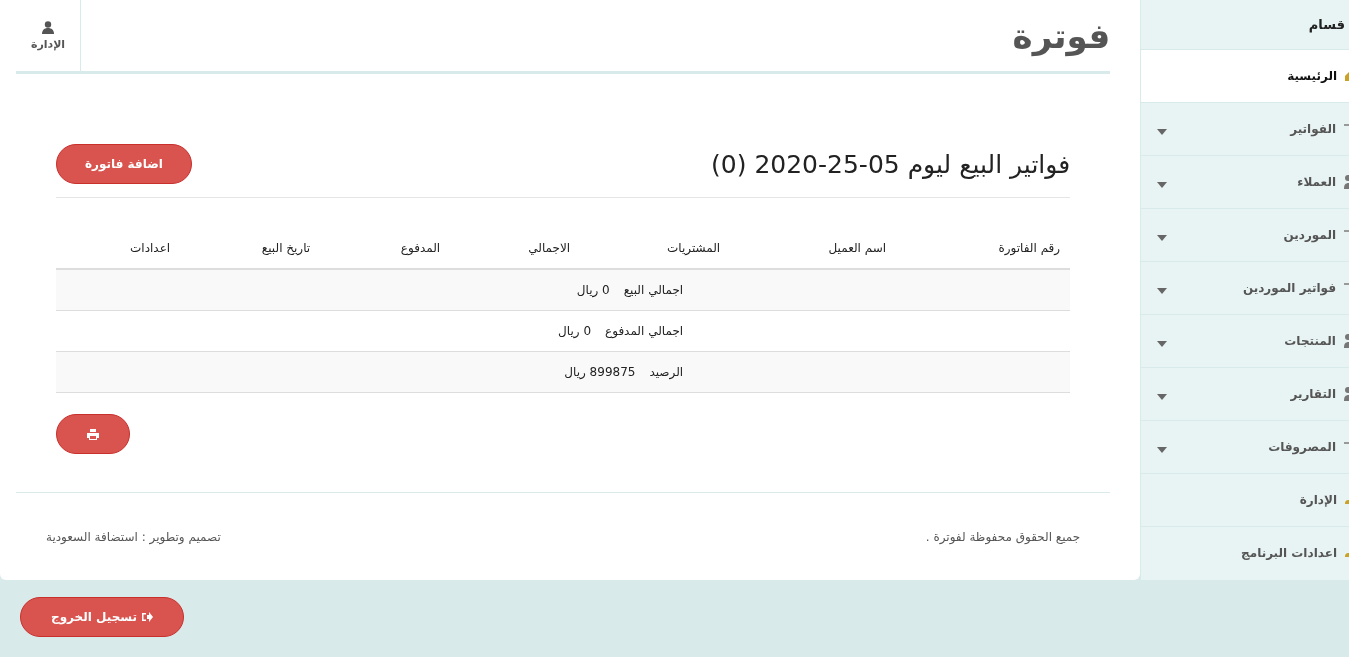 The image size is (1349, 657). I want to click on sidebar-item: فواتير الموردين, so click(1245, 287).